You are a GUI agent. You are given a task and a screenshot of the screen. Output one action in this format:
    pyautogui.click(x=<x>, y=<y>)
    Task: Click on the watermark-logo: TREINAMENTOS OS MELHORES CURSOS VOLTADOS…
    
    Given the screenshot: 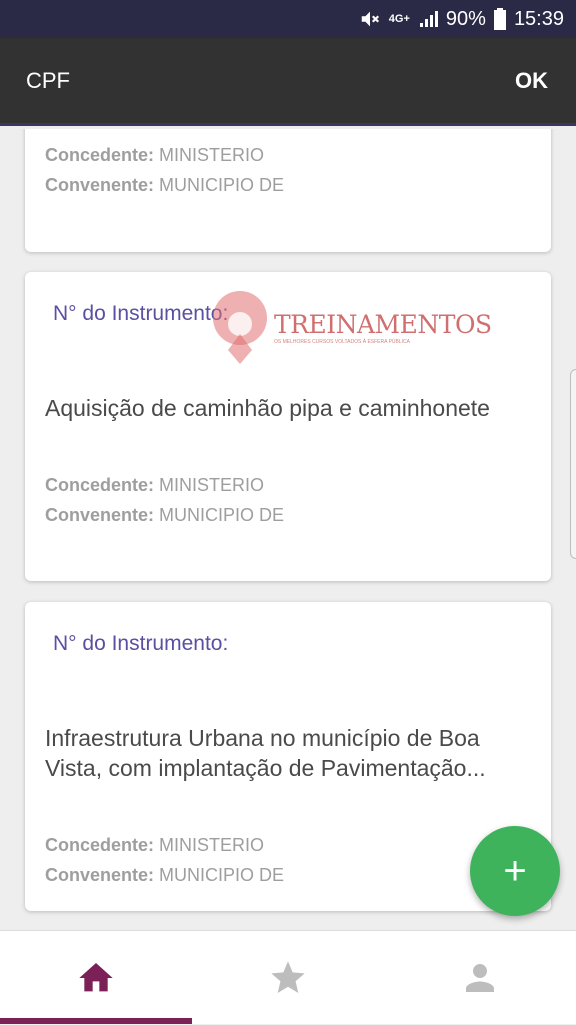 What is the action you would take?
    pyautogui.click(x=351, y=327)
    